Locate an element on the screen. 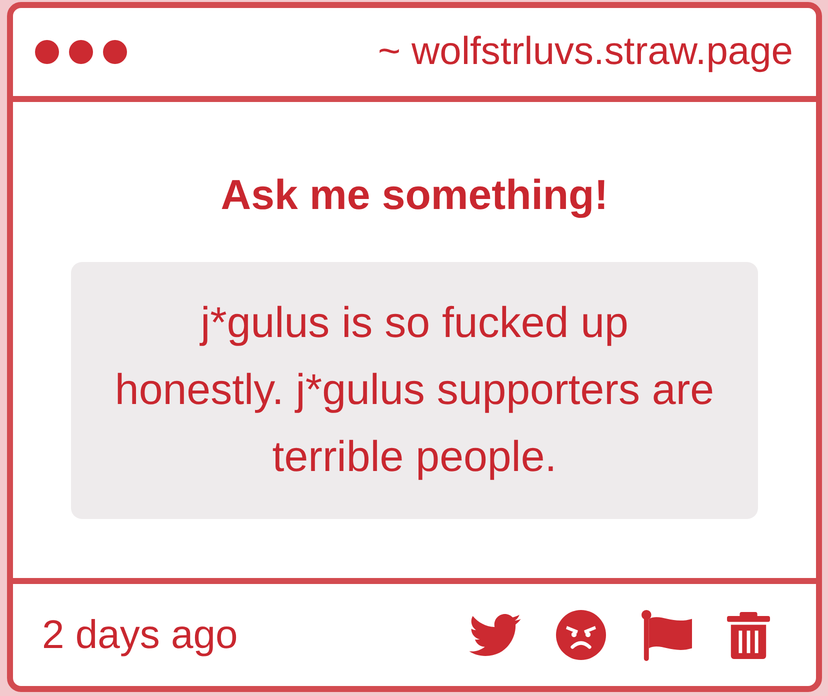 The height and width of the screenshot is (696, 828). prompt-heading: Ask me something! is located at coordinates (414, 195).